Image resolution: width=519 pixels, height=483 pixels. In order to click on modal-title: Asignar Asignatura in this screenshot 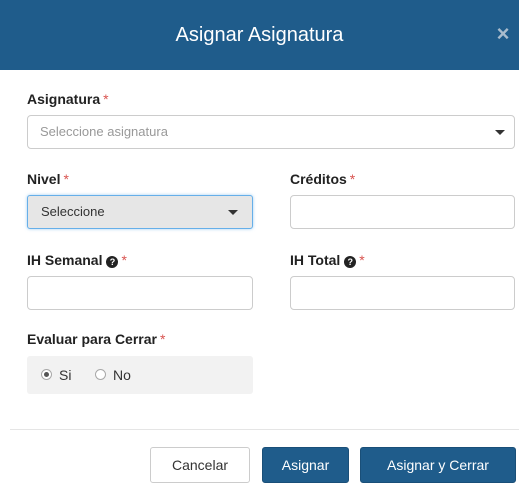, I will do `click(259, 35)`.